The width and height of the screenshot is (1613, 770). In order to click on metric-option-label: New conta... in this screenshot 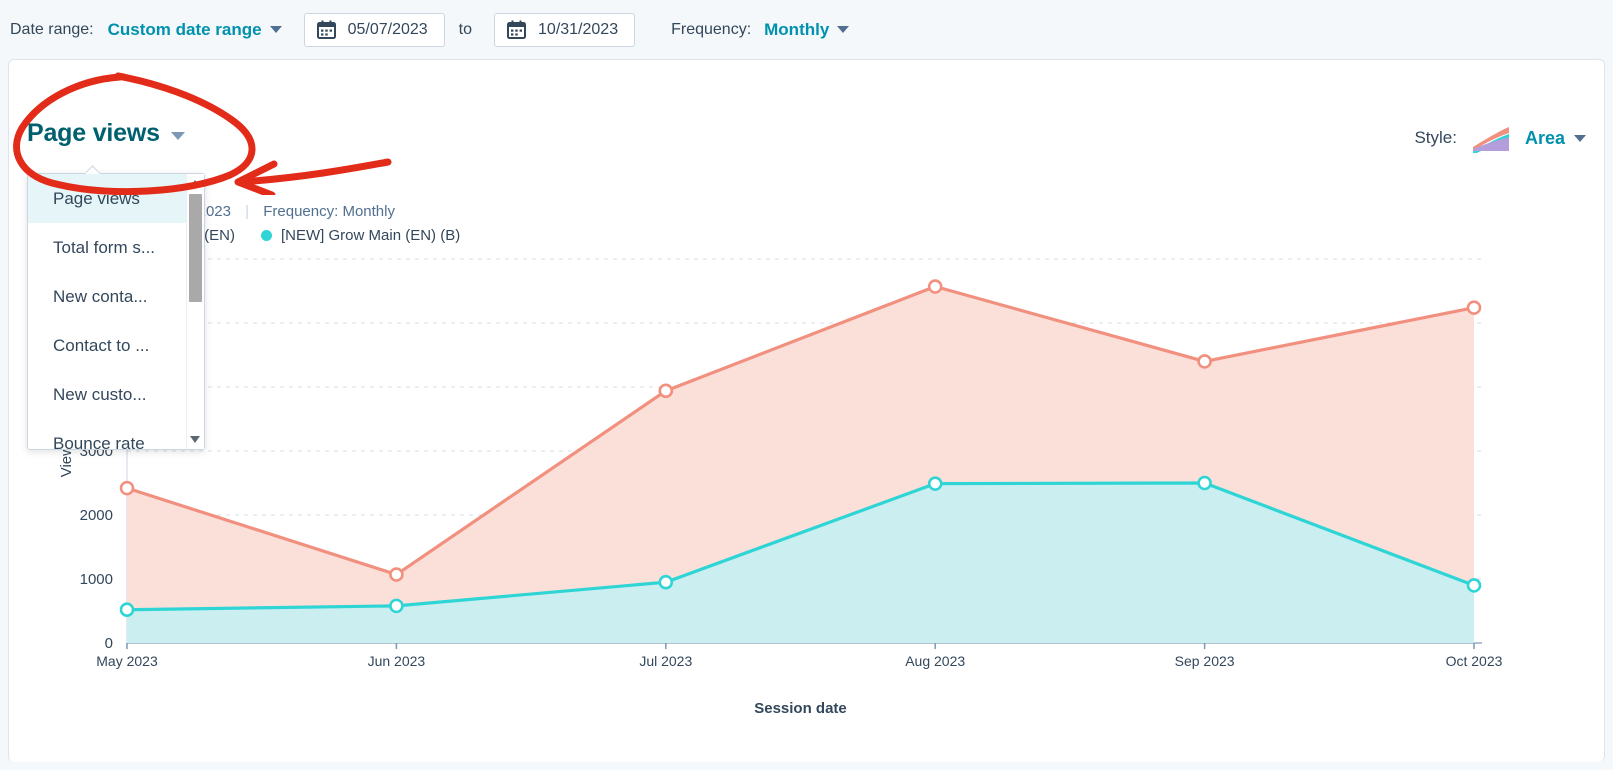, I will do `click(100, 296)`.